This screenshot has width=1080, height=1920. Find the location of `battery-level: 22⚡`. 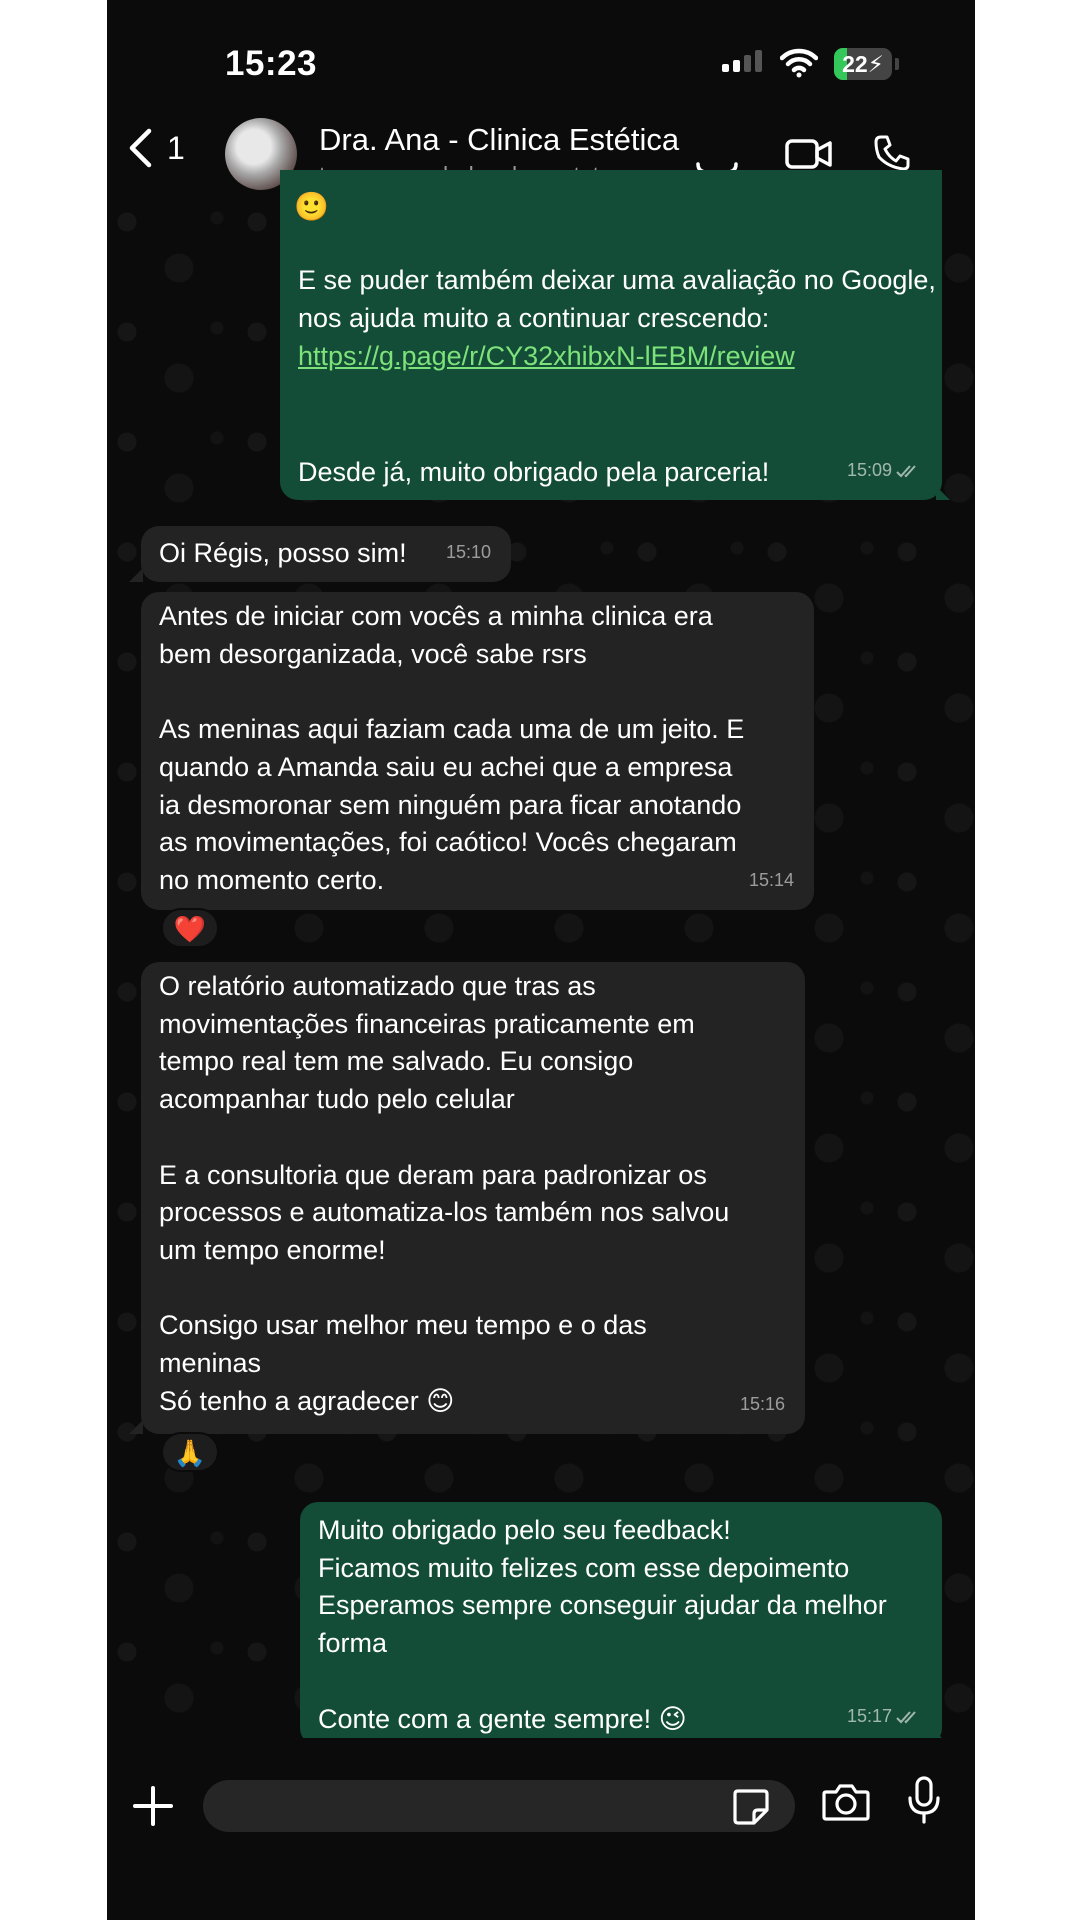

battery-level: 22⚡ is located at coordinates (863, 64).